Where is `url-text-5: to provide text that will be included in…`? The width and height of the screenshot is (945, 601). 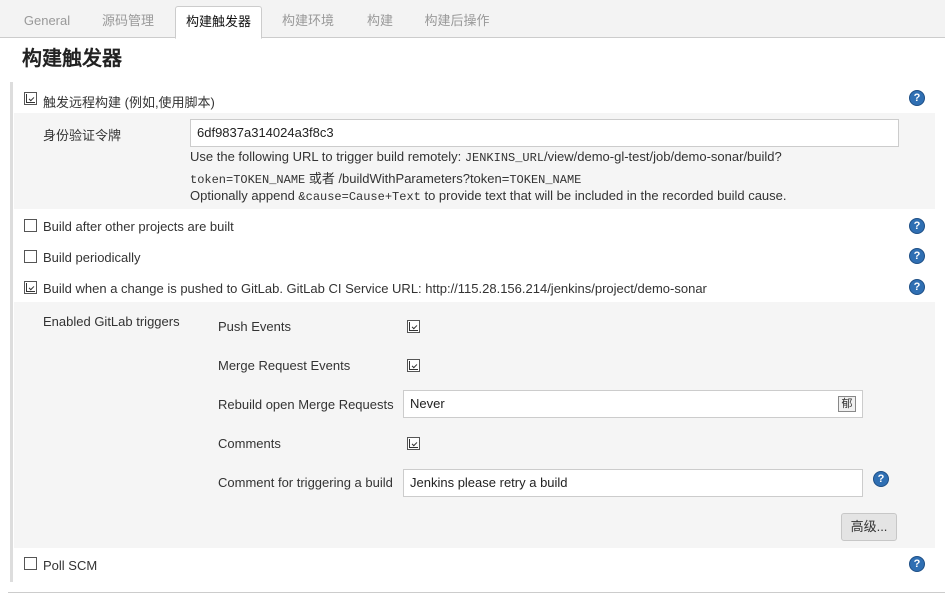 url-text-5: to provide text that will be included in… is located at coordinates (603, 195).